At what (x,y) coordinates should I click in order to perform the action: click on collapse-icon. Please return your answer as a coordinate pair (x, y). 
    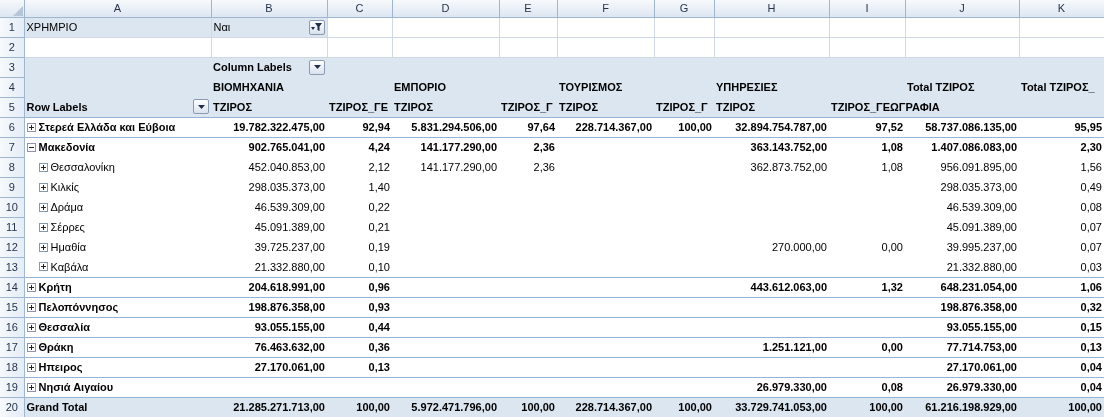
    Looking at the image, I should click on (31, 147).